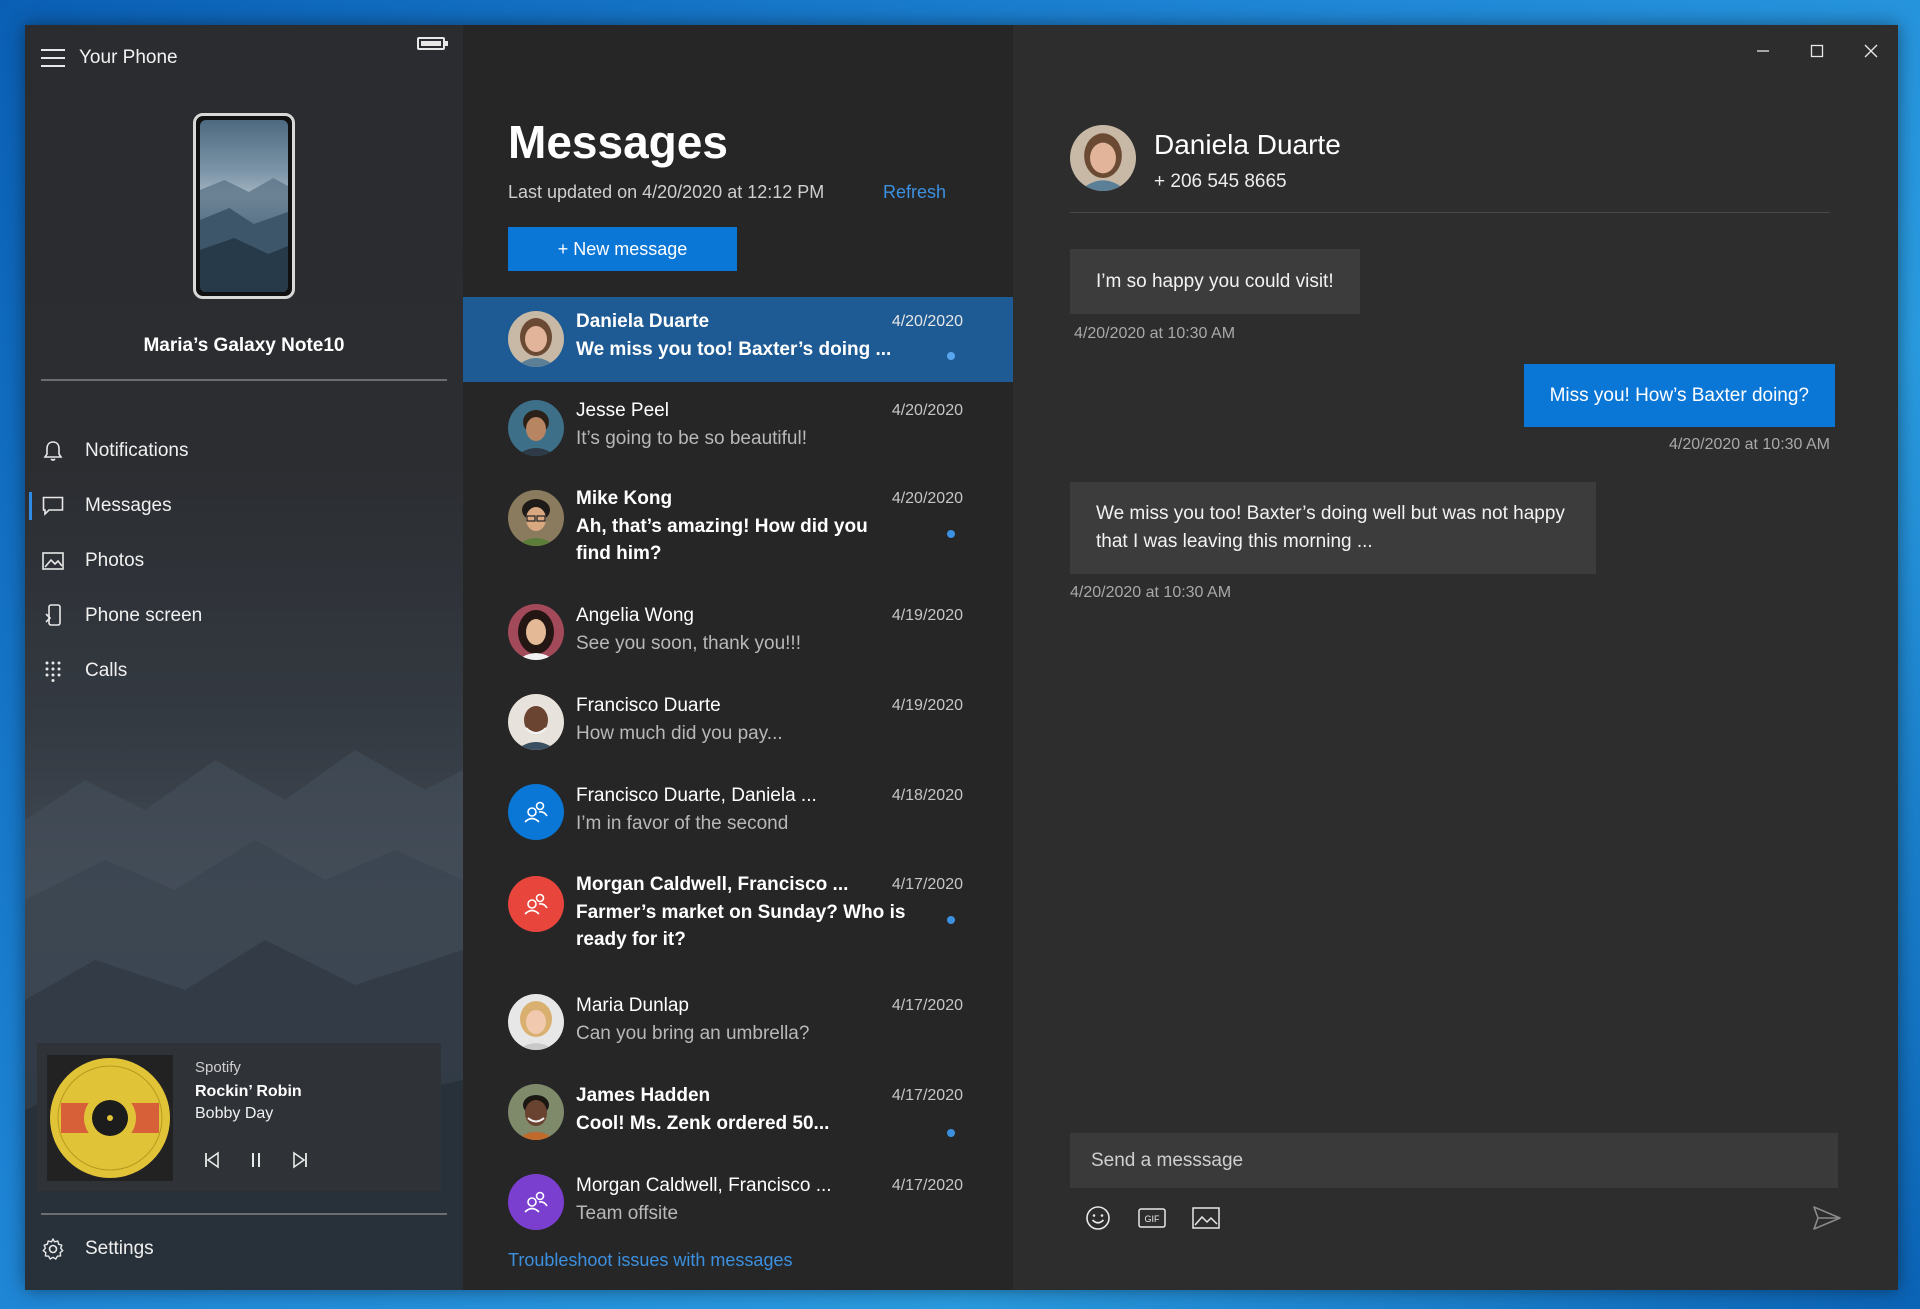 This screenshot has height=1309, width=1920. What do you see at coordinates (53, 1249) in the screenshot?
I see `gear-icon` at bounding box center [53, 1249].